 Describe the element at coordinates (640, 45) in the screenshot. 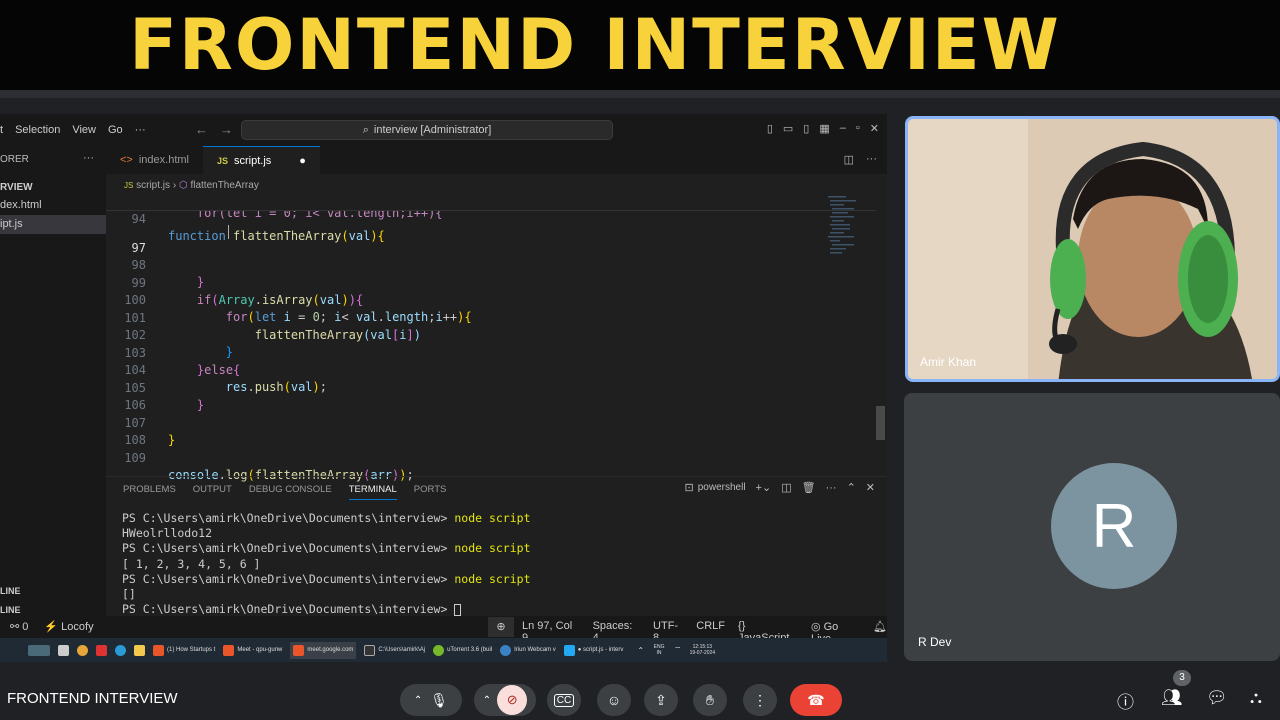

I see `banner: FRONTEND INTERVIEW` at that location.